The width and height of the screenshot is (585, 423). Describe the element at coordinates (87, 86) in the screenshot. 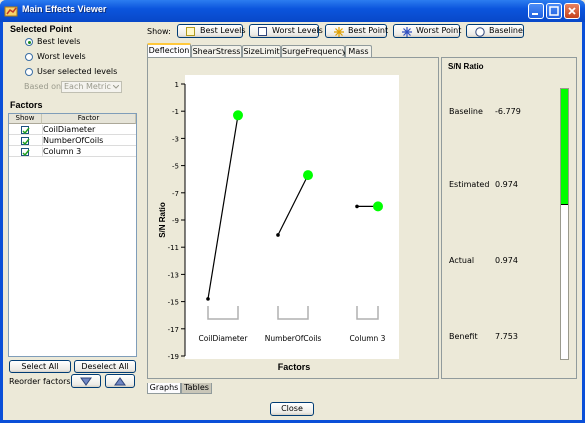

I see `based-on-value: Each Metric` at that location.